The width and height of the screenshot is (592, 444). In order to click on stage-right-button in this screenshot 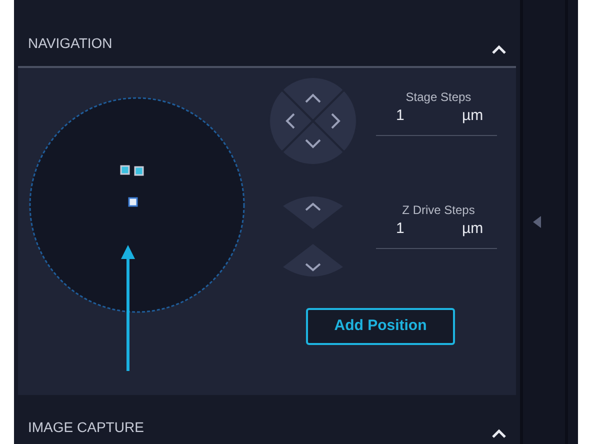, I will do `click(335, 121)`.